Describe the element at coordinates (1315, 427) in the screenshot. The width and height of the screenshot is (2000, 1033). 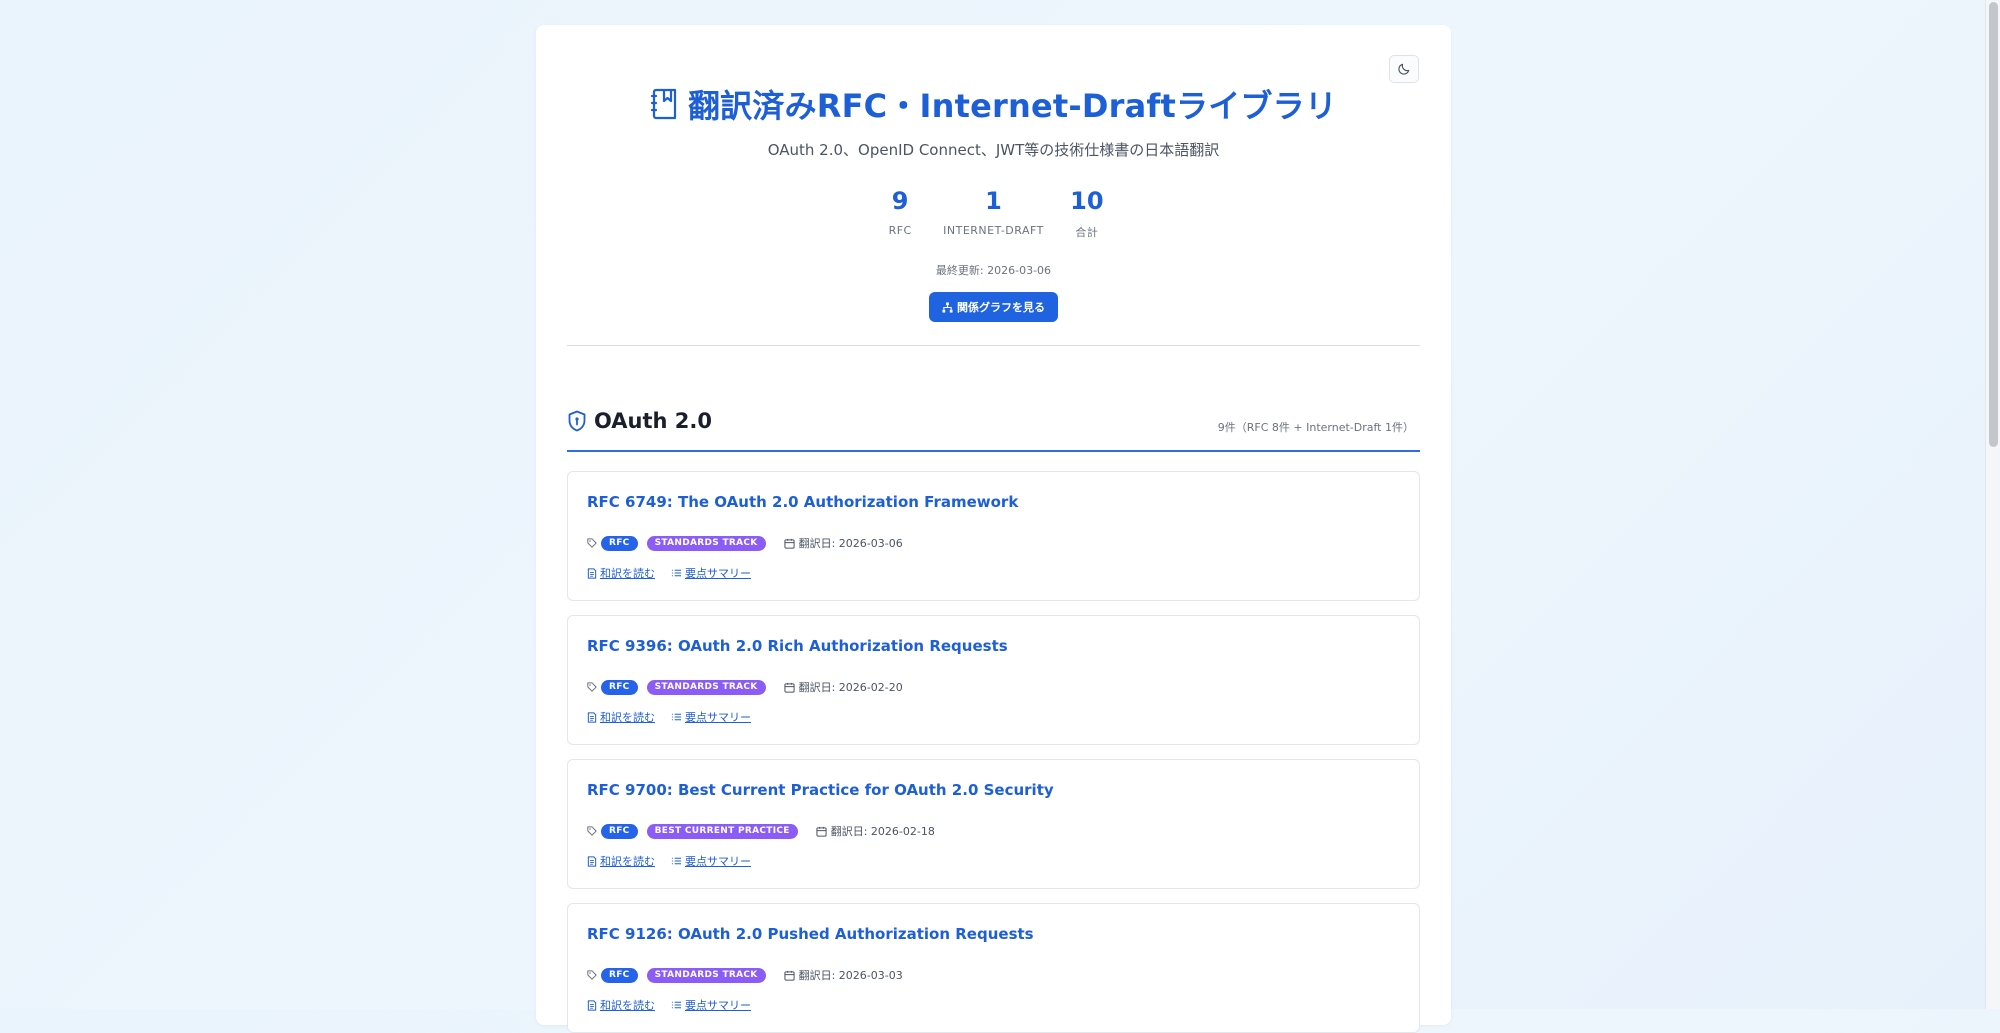
I see `section-count: 9件（RFC 8件 + Internet-Draft 1件）` at that location.